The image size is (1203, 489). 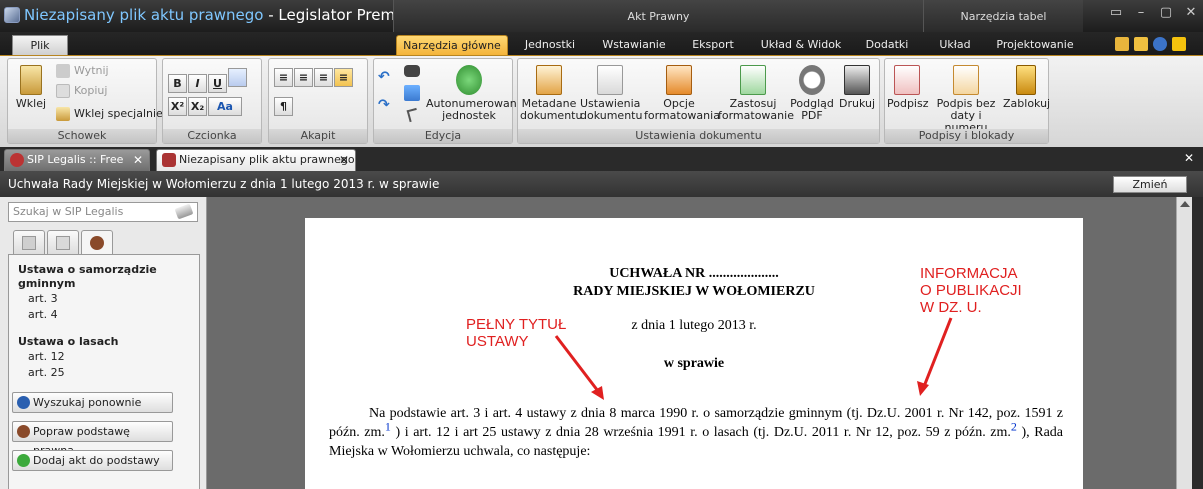 I want to click on group-czcionka: BIU X² X₂ Aa Czcionka, so click(x=212, y=101).